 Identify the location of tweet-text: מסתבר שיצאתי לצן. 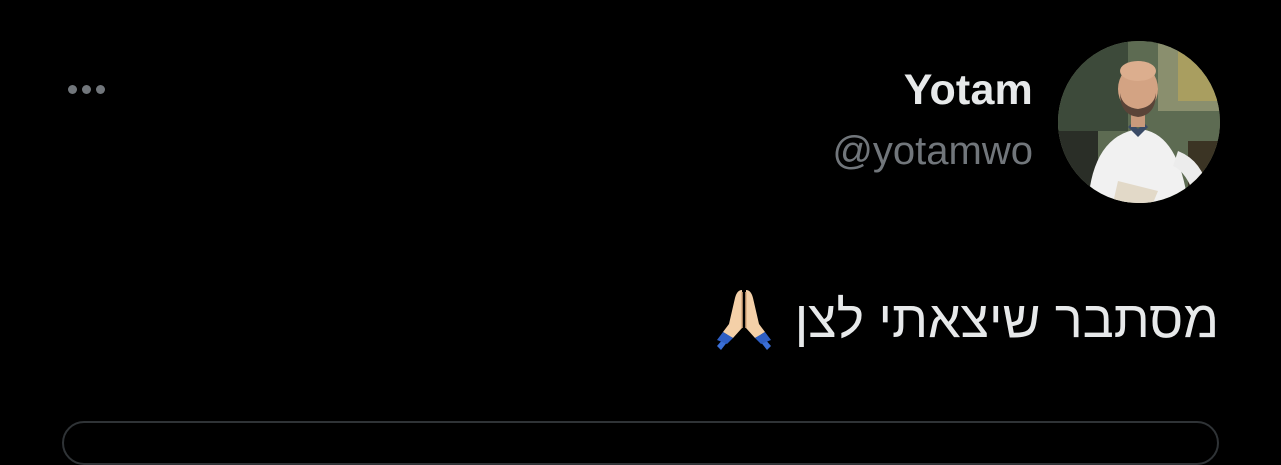
(964, 320).